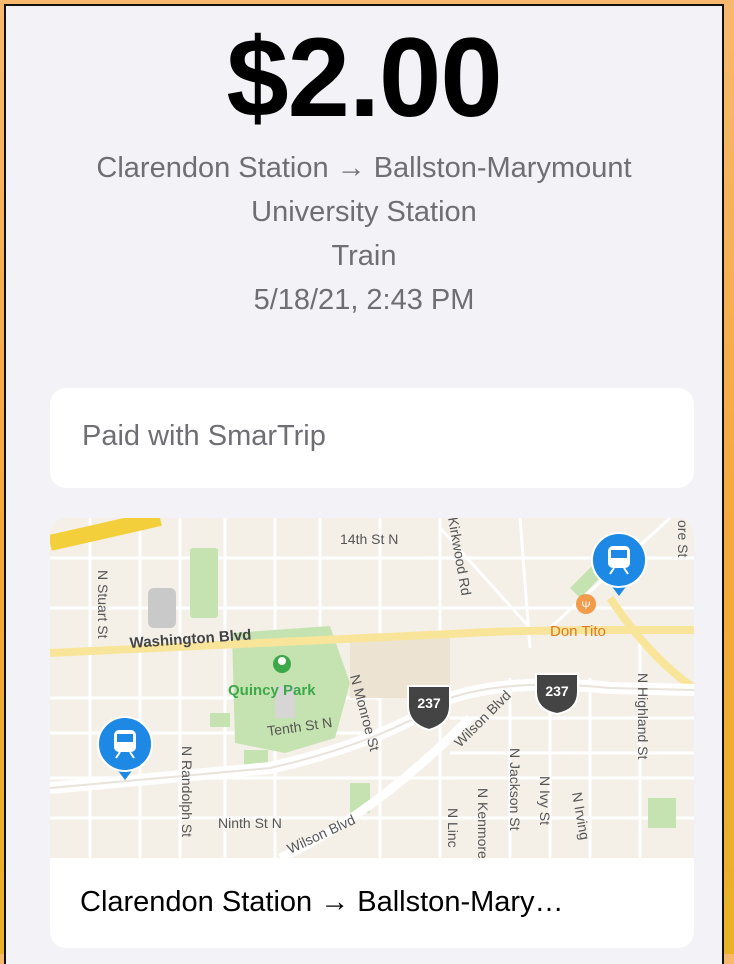  What do you see at coordinates (364, 212) in the screenshot?
I see `route-line-2: University Station` at bounding box center [364, 212].